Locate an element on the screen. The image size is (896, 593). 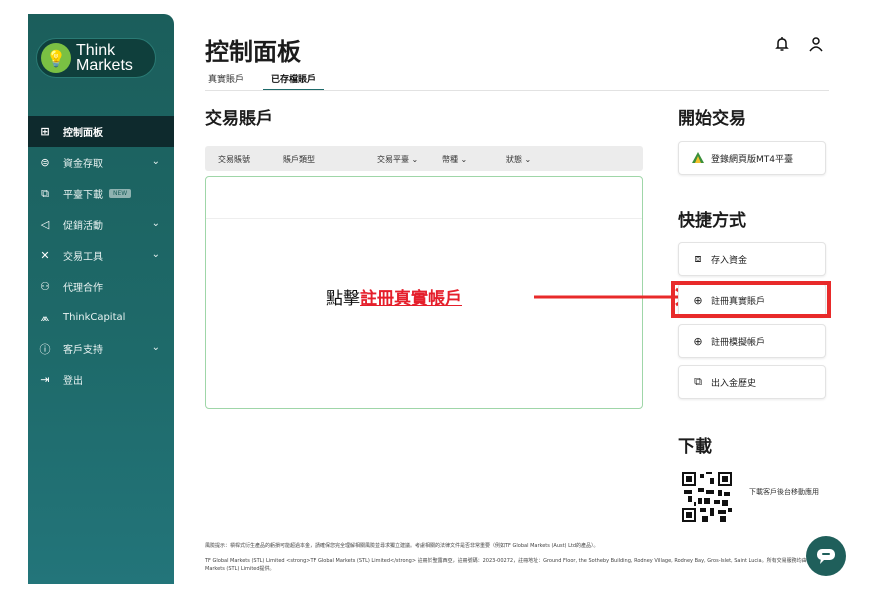
sidebar-item-label: 交易工具 is located at coordinates (83, 257).